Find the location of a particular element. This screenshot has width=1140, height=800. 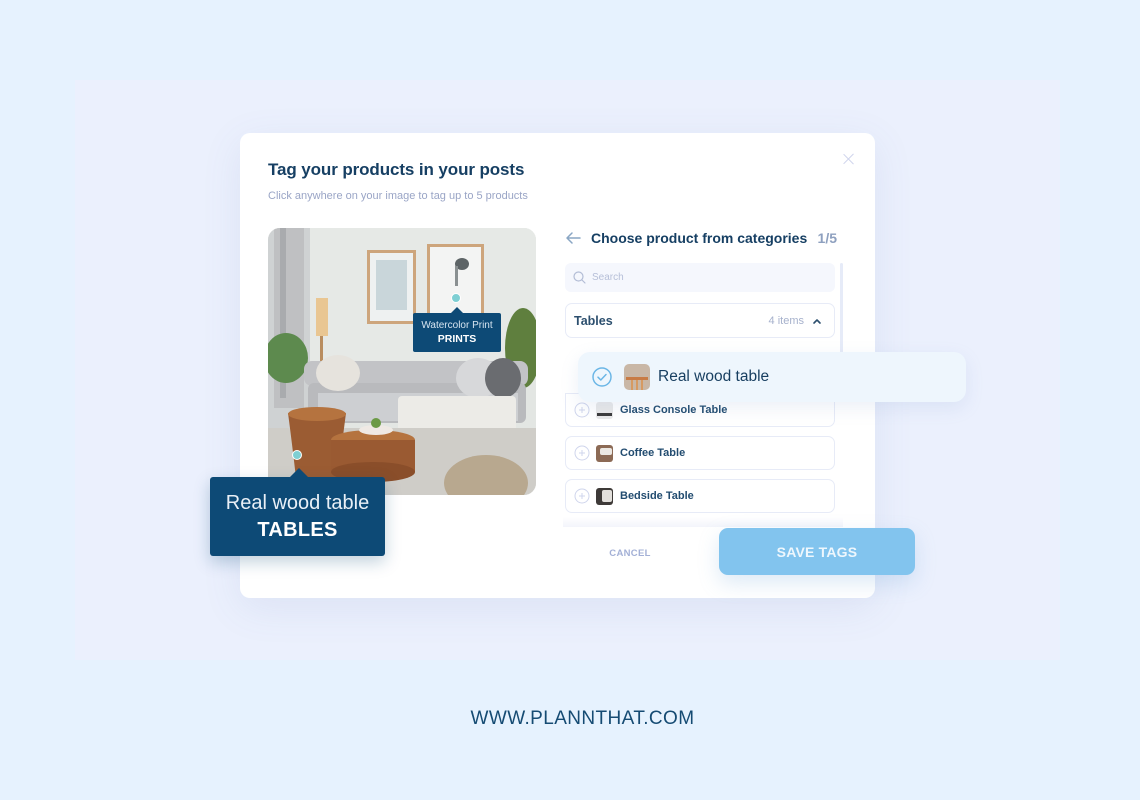

website-url: WWW.PLANNTHAT.COM is located at coordinates (582, 718).